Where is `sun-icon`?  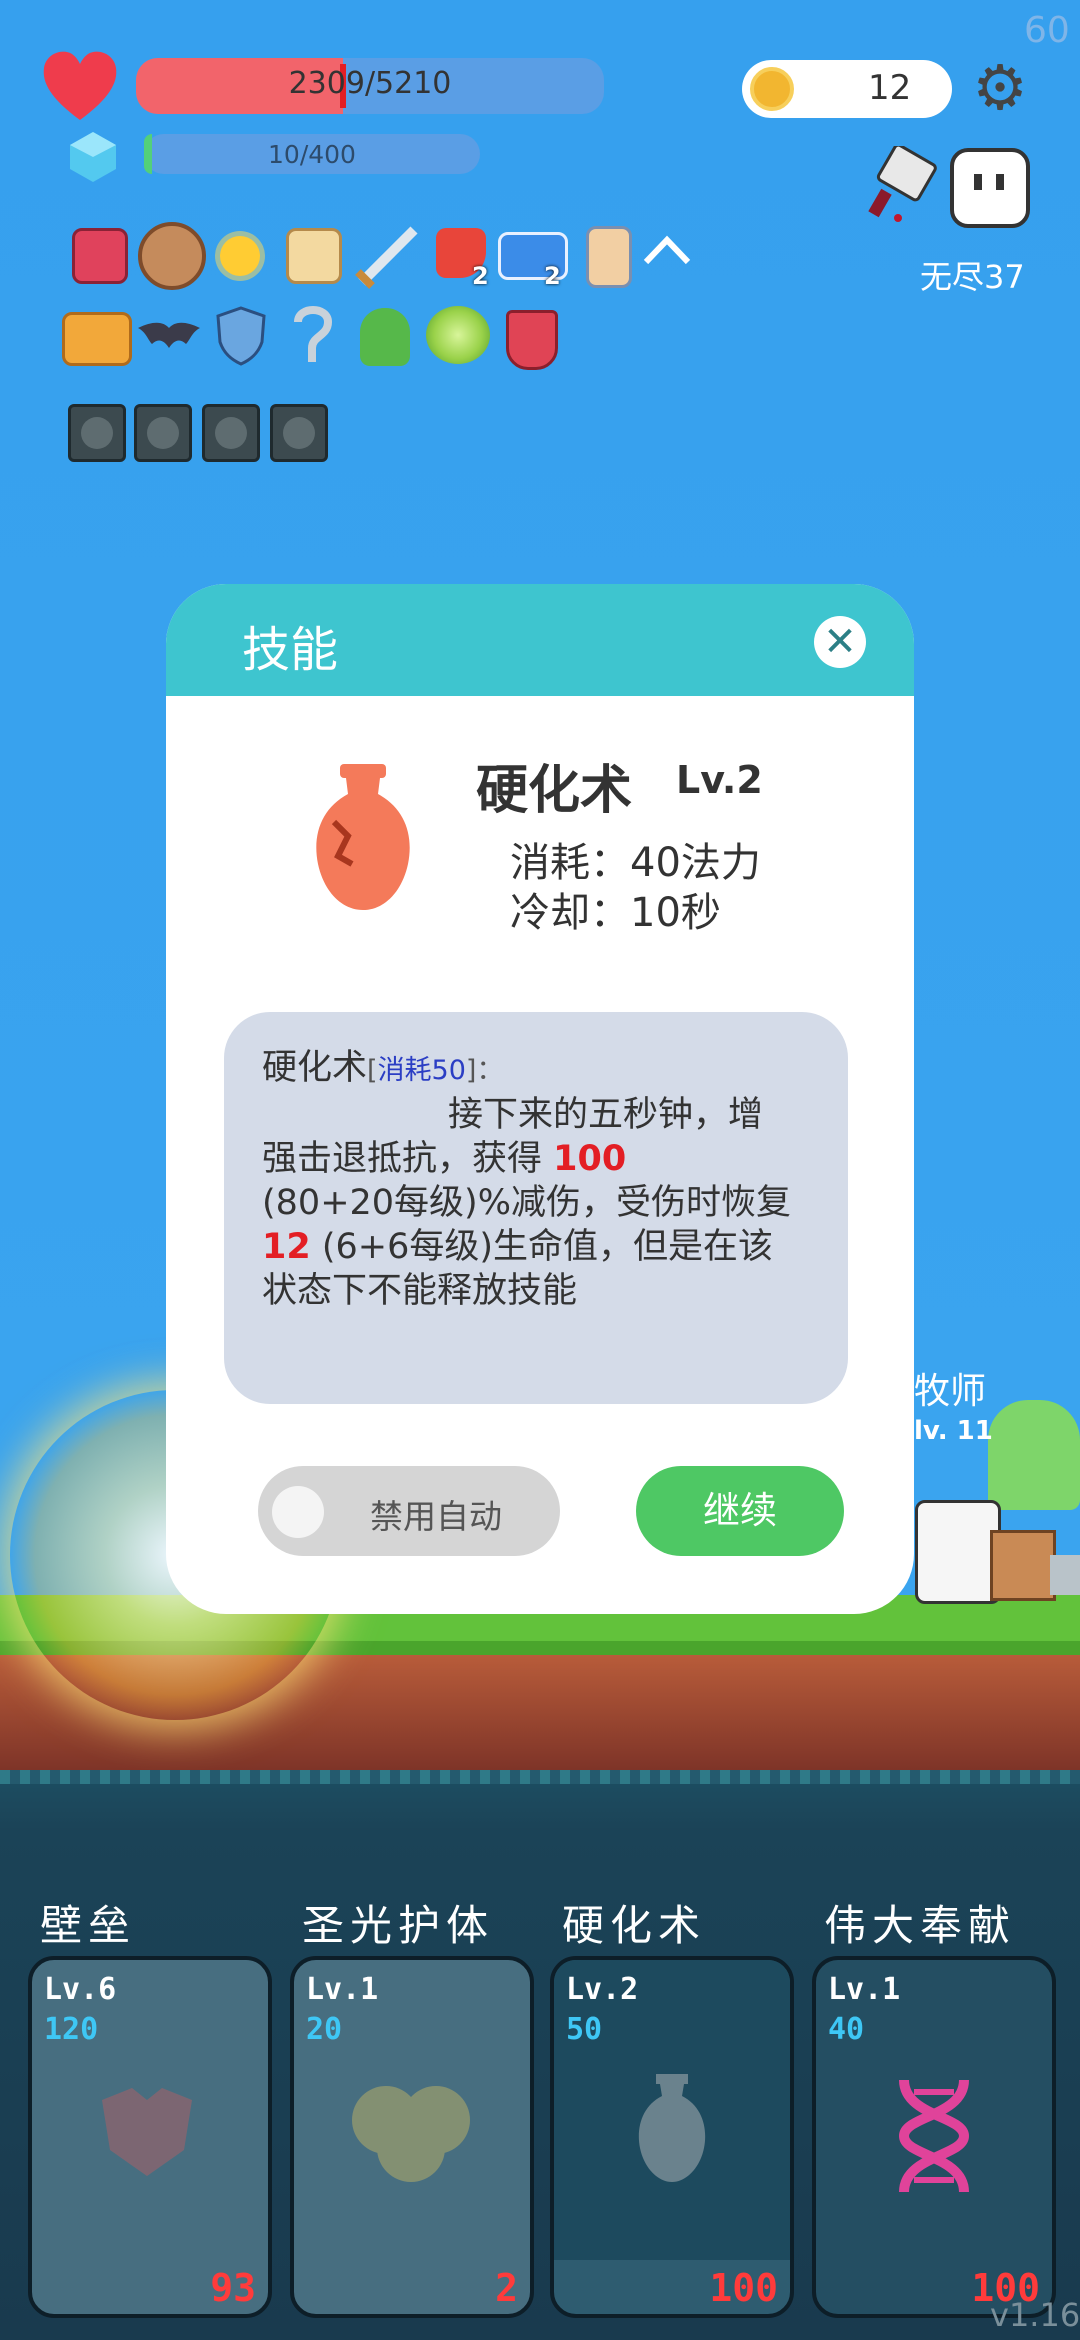 sun-icon is located at coordinates (240, 256).